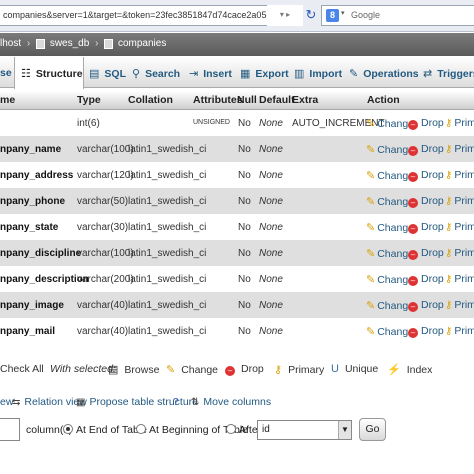  I want to click on index-icon: ⚡, so click(394, 370).